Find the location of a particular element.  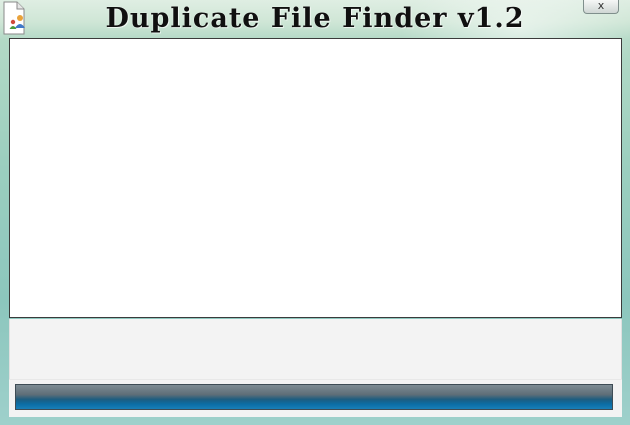

progress-bar is located at coordinates (314, 397).